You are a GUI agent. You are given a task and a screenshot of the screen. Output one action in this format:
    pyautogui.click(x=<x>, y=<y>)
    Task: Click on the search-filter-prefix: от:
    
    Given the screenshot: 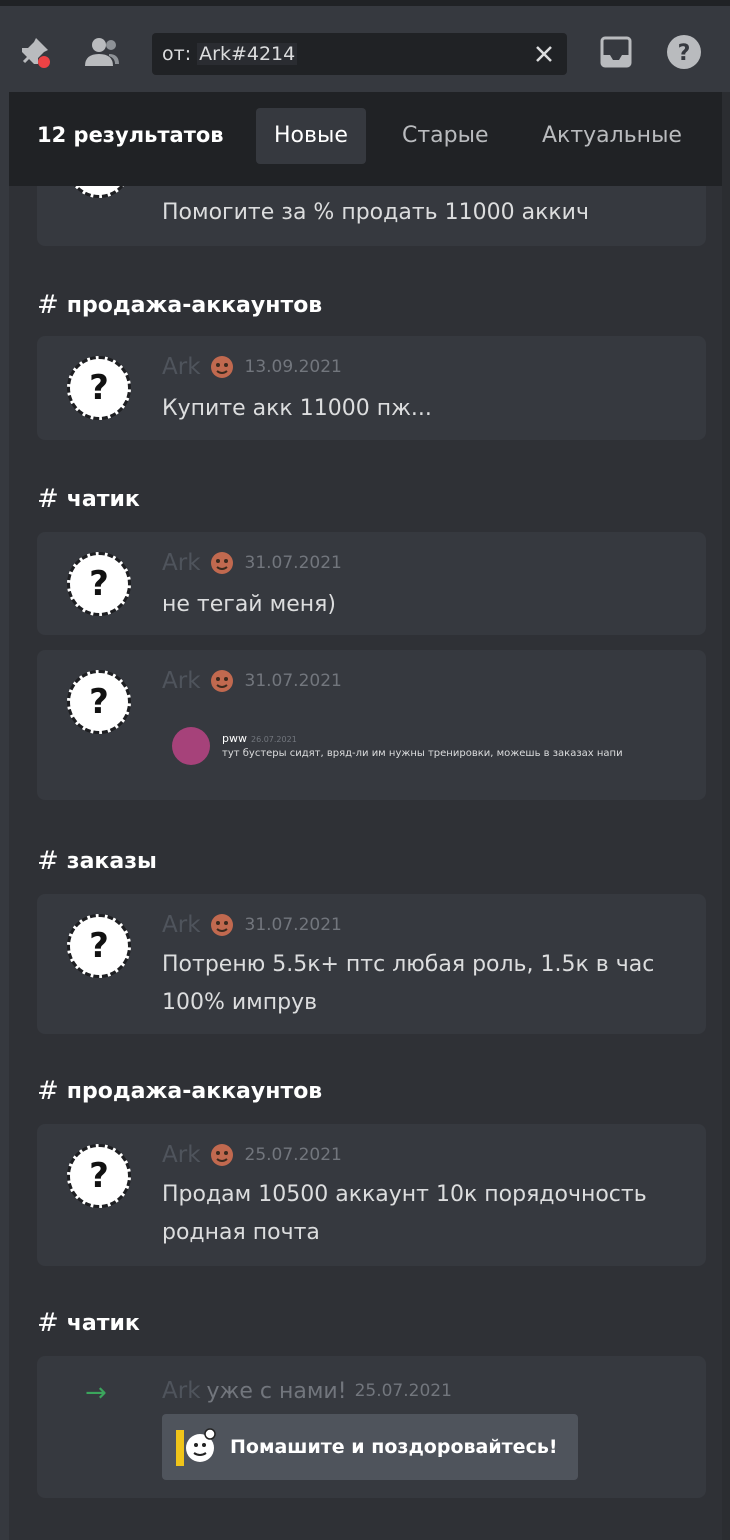 What is the action you would take?
    pyautogui.click(x=177, y=54)
    